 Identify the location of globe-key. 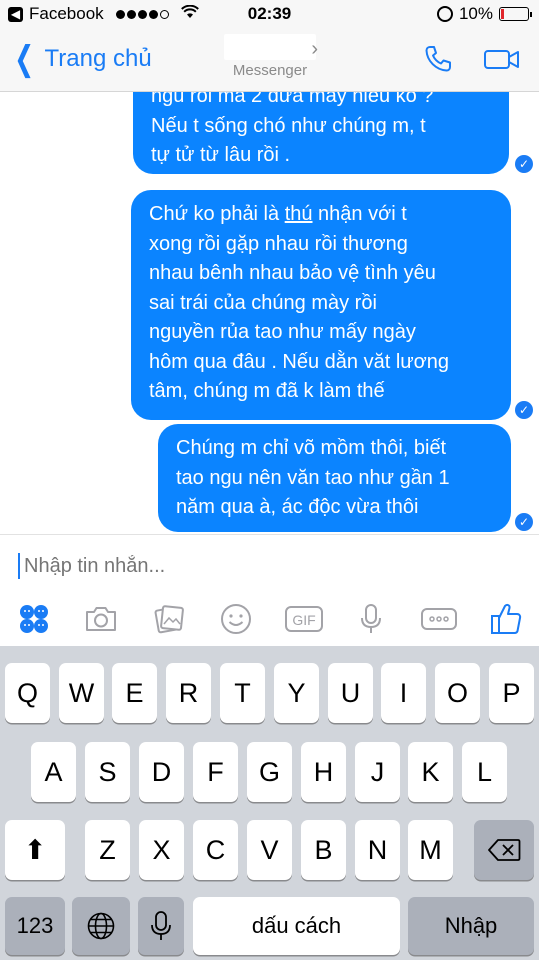
(101, 926).